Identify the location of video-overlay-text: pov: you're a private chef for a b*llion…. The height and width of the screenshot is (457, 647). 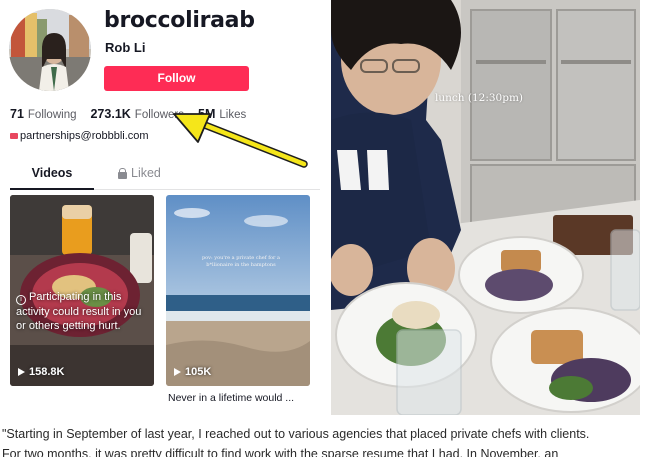
(241, 261).